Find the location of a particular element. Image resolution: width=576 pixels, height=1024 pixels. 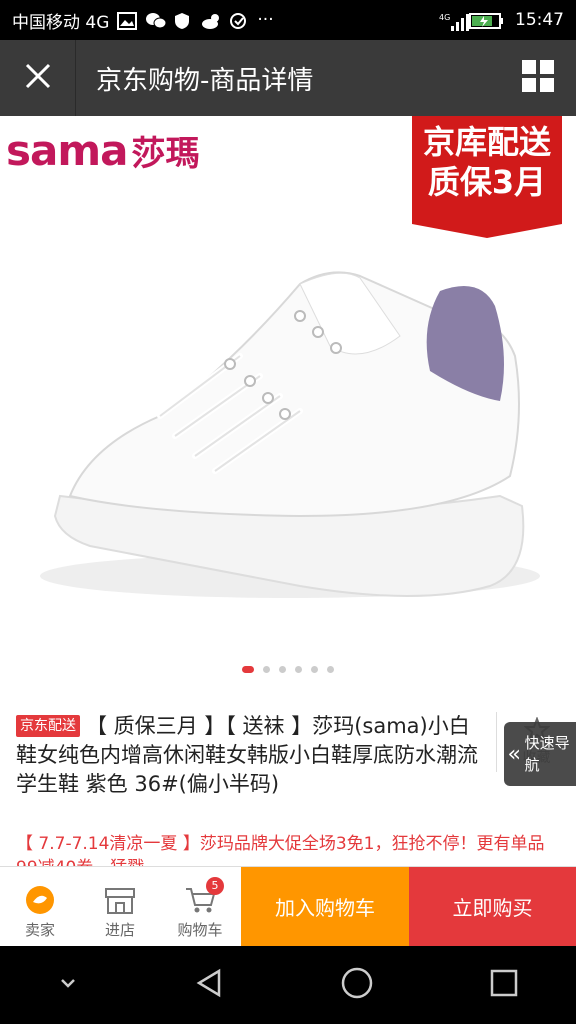

store-label: 进店 is located at coordinates (119, 930).